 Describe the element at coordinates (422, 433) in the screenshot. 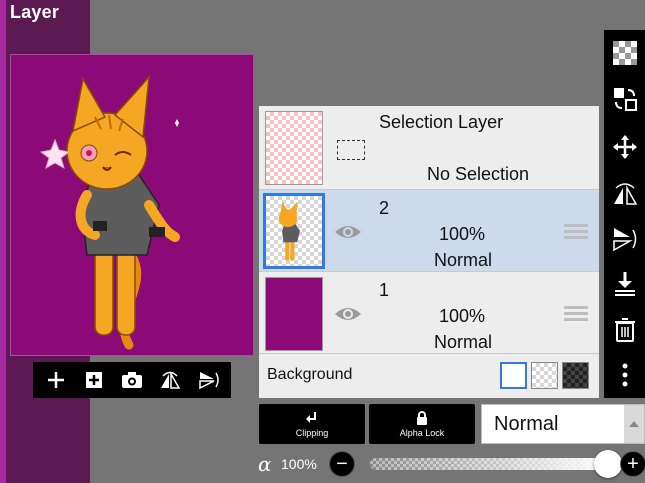

I see `alpha-lock-label: Alpha Lock` at that location.